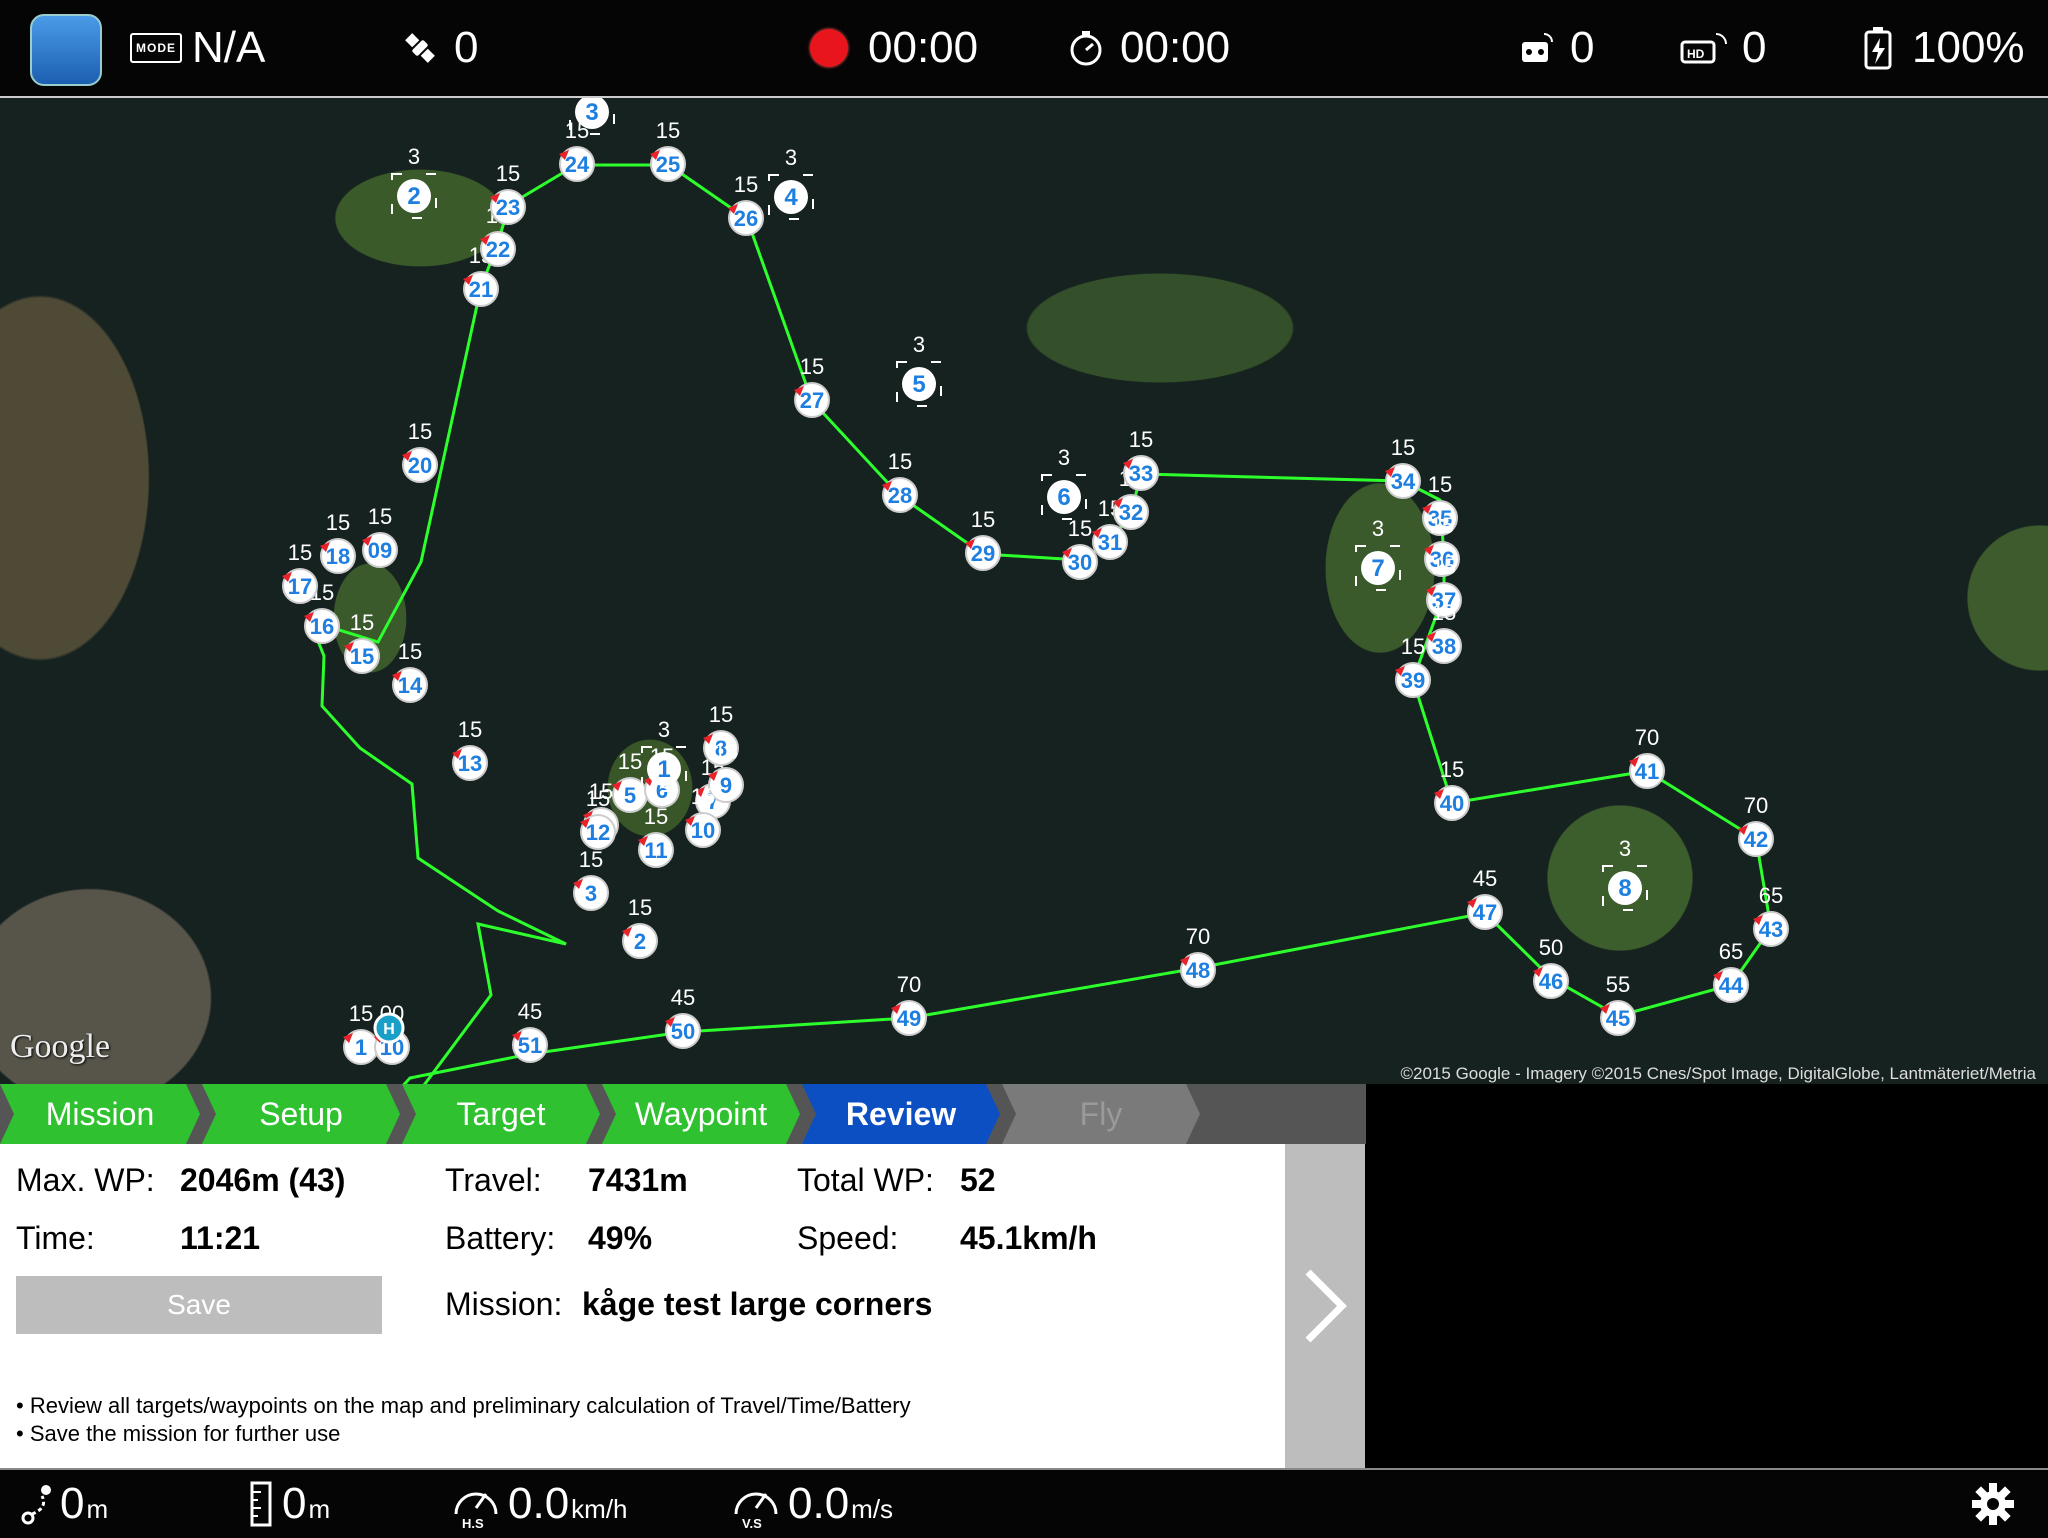  I want to click on waypoint-marker: 2715, so click(812, 386).